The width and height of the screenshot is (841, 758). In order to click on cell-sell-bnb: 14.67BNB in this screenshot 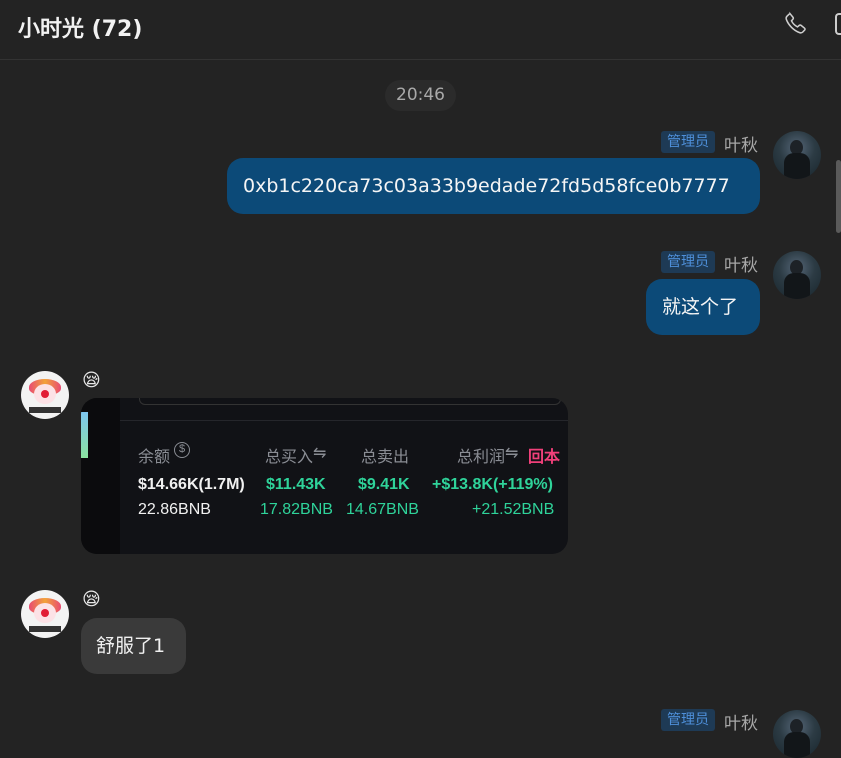, I will do `click(382, 509)`.